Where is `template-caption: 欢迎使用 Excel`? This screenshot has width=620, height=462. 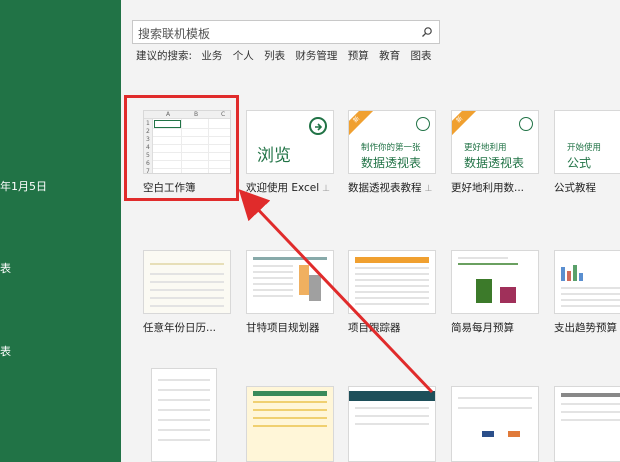
template-caption: 欢迎使用 Excel is located at coordinates (283, 188).